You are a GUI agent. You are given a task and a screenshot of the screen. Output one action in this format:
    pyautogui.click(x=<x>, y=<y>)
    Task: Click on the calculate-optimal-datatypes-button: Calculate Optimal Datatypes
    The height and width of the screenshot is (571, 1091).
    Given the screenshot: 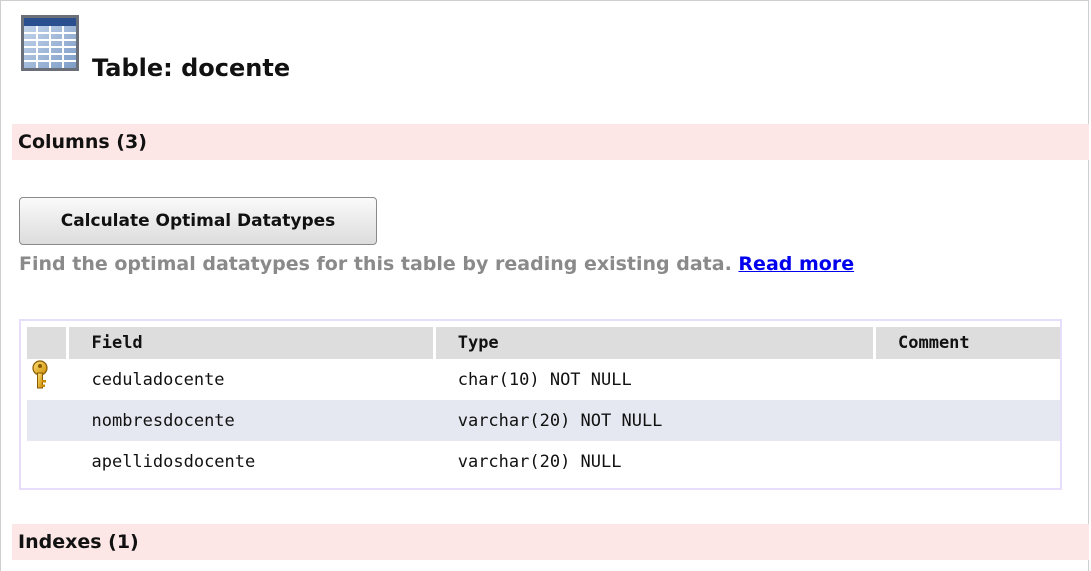 What is the action you would take?
    pyautogui.click(x=198, y=221)
    